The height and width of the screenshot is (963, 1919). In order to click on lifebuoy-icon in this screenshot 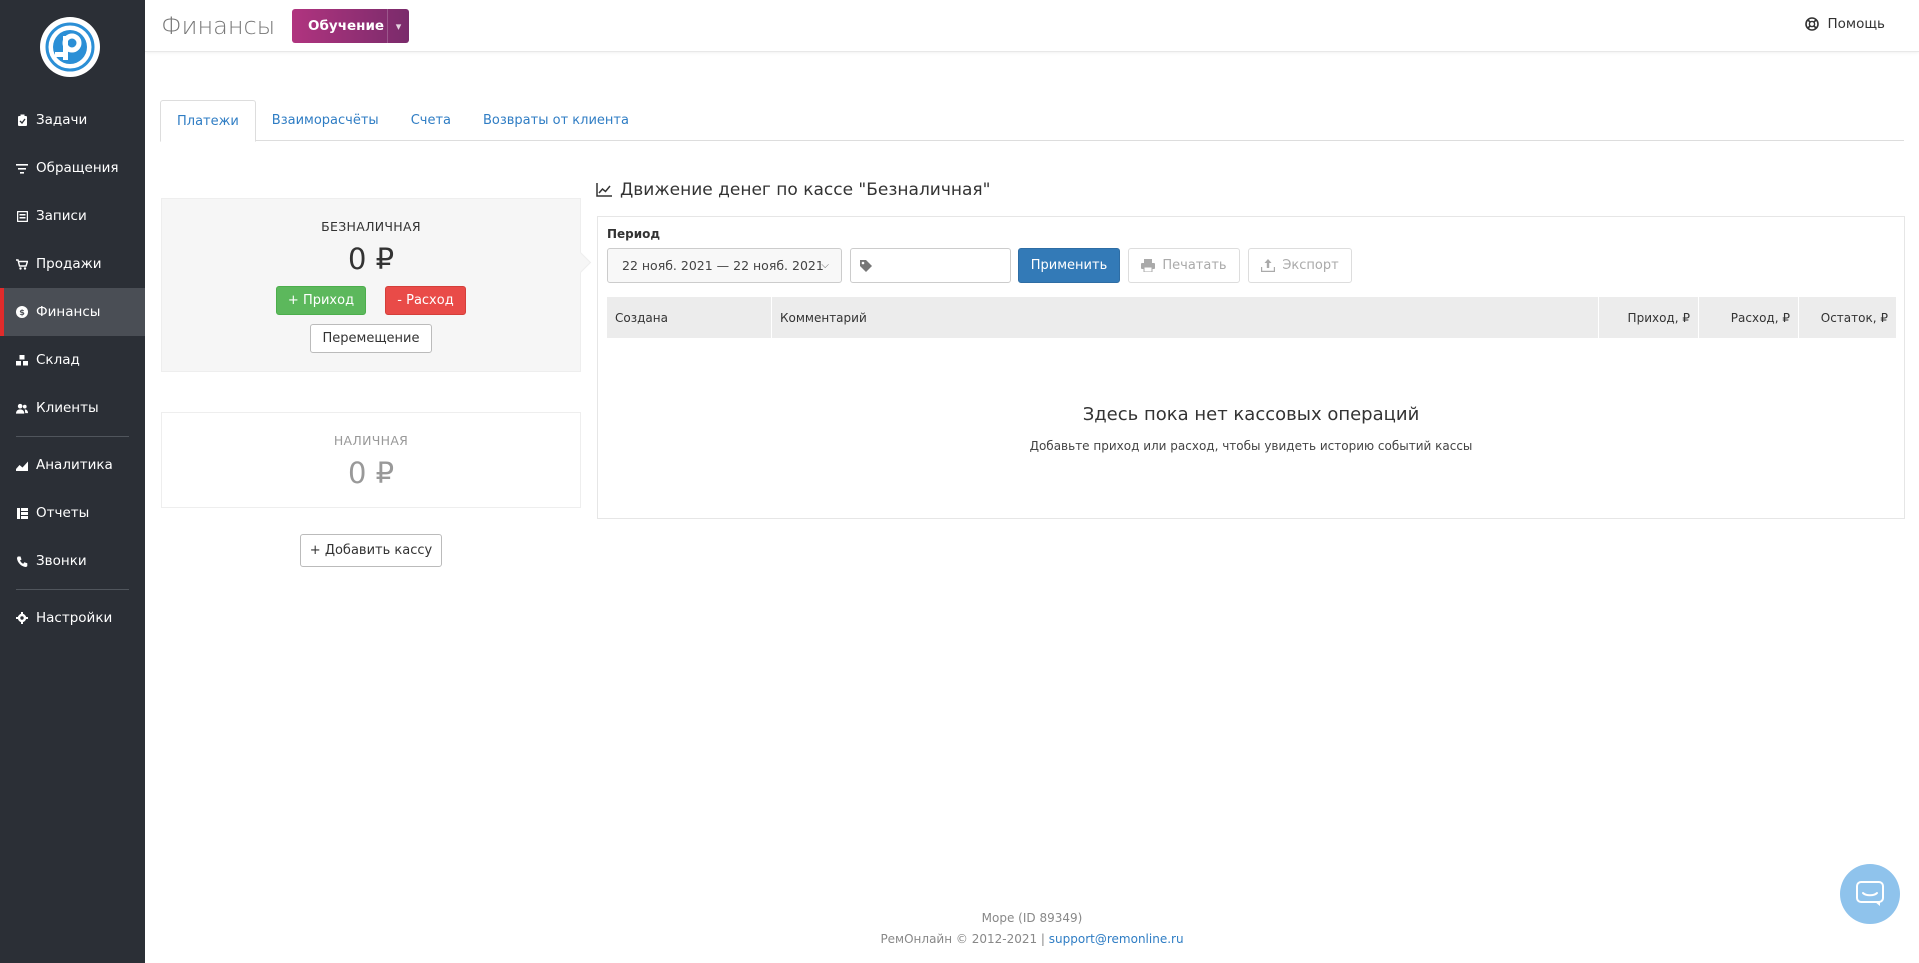, I will do `click(1812, 24)`.